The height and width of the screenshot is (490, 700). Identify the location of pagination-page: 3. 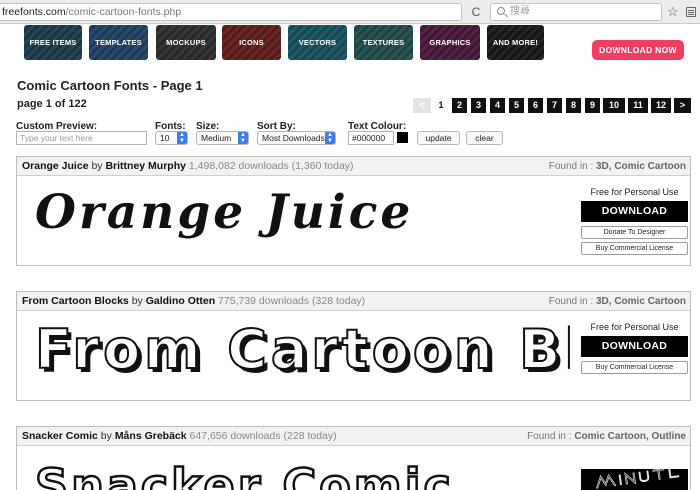
(478, 105).